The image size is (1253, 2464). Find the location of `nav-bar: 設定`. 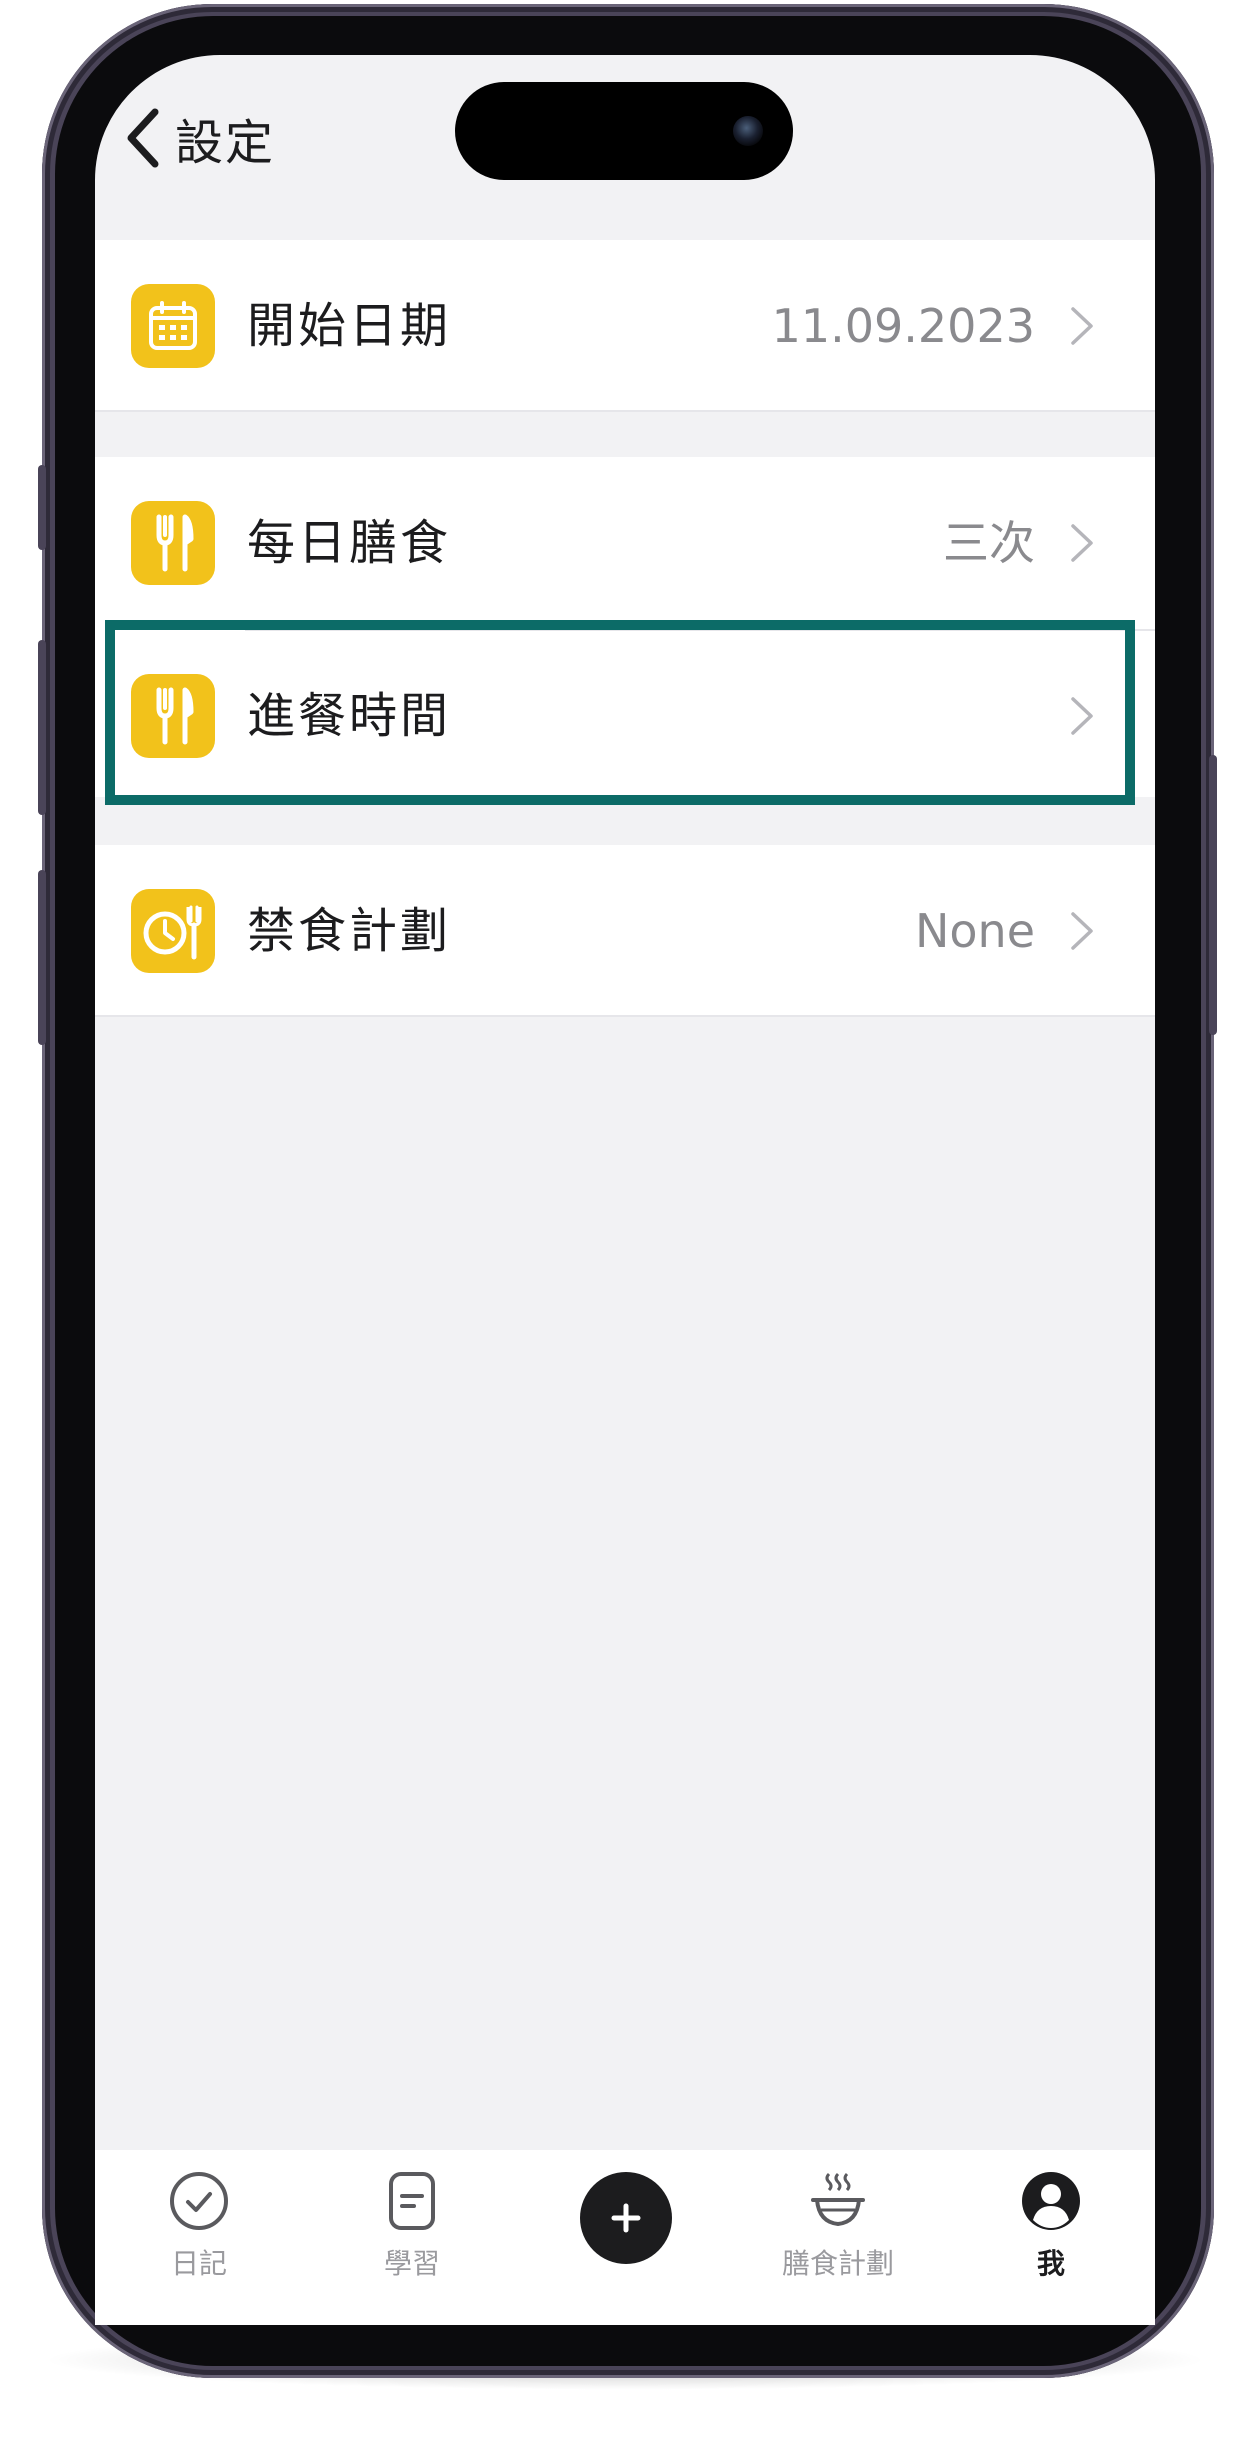

nav-bar: 設定 is located at coordinates (200, 138).